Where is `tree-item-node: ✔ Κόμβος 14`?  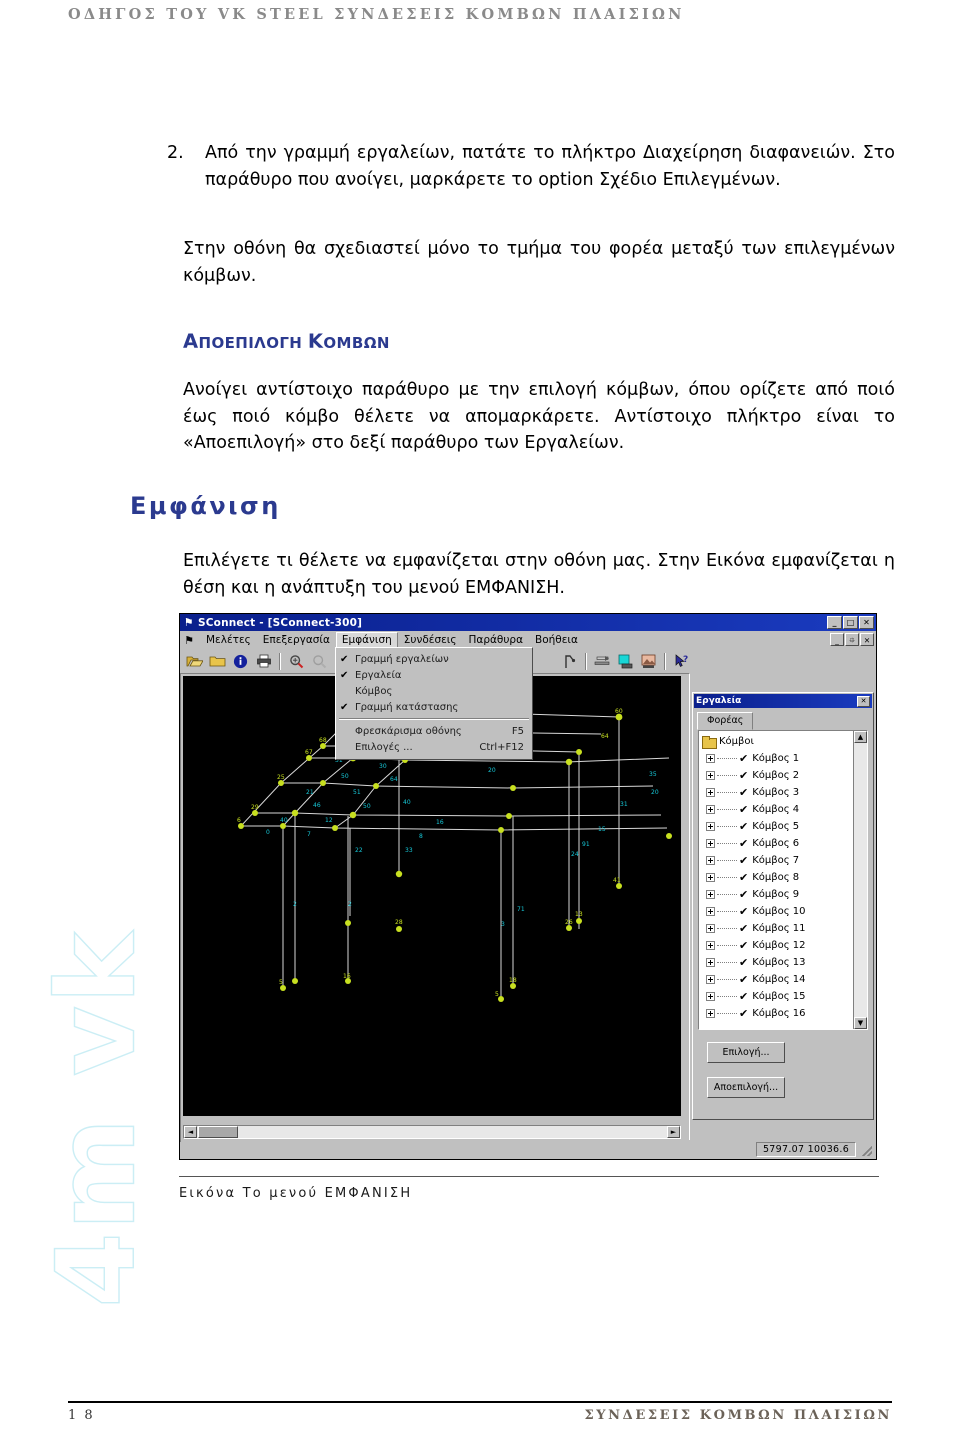 tree-item-node: ✔ Κόμβος 14 is located at coordinates (777, 979).